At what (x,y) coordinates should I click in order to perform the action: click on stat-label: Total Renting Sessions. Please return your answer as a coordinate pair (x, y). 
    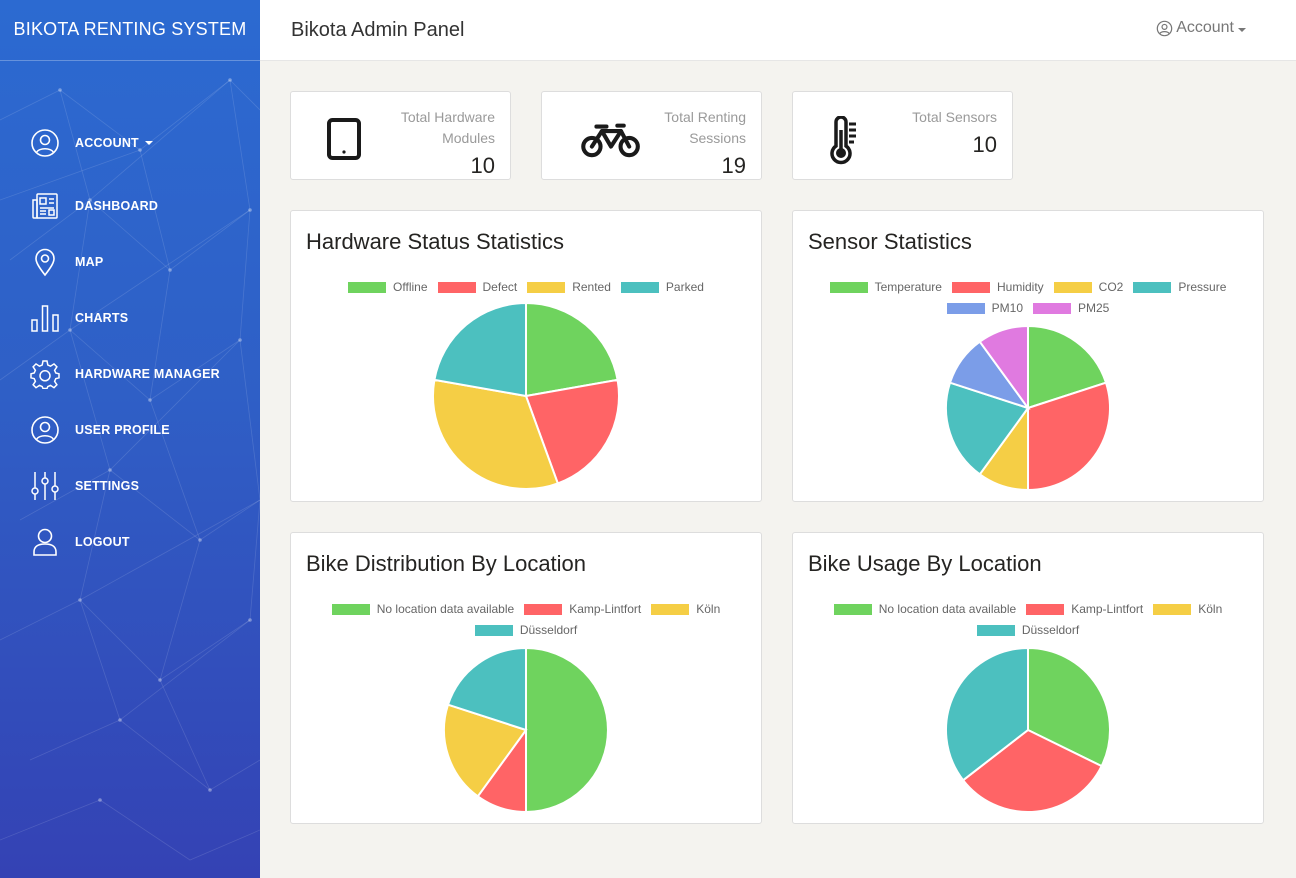
    Looking at the image, I should click on (705, 127).